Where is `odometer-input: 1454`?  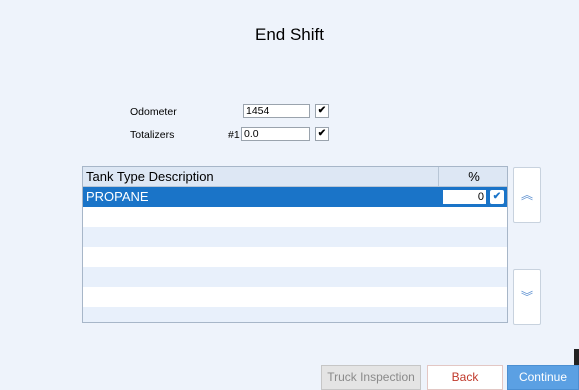
odometer-input: 1454 is located at coordinates (276, 111).